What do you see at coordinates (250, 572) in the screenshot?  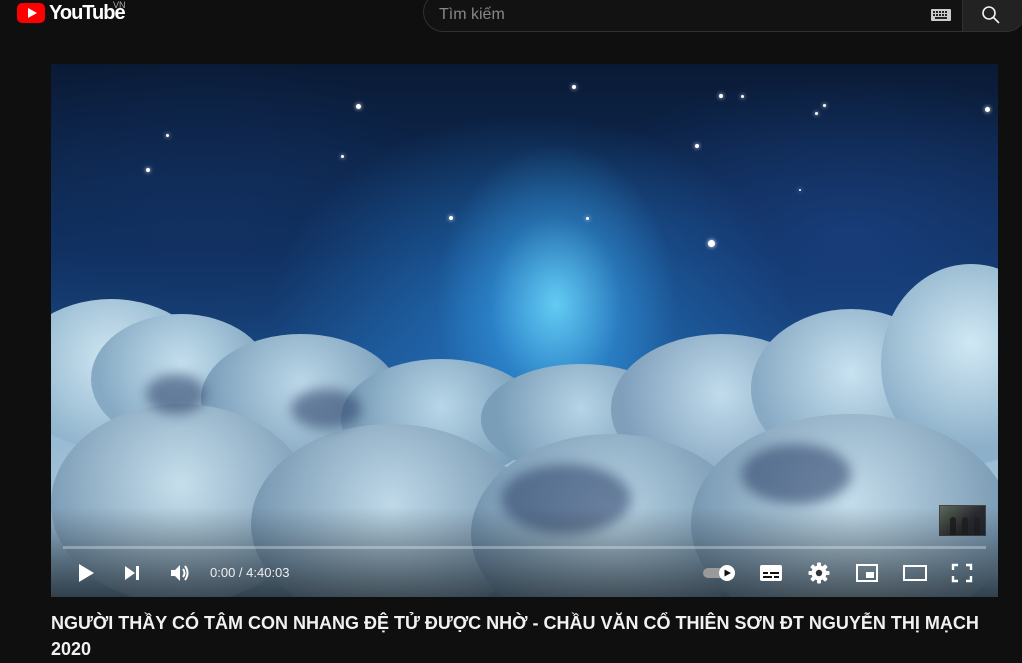 I see `time-display: 0:00 / 4:40:03` at bounding box center [250, 572].